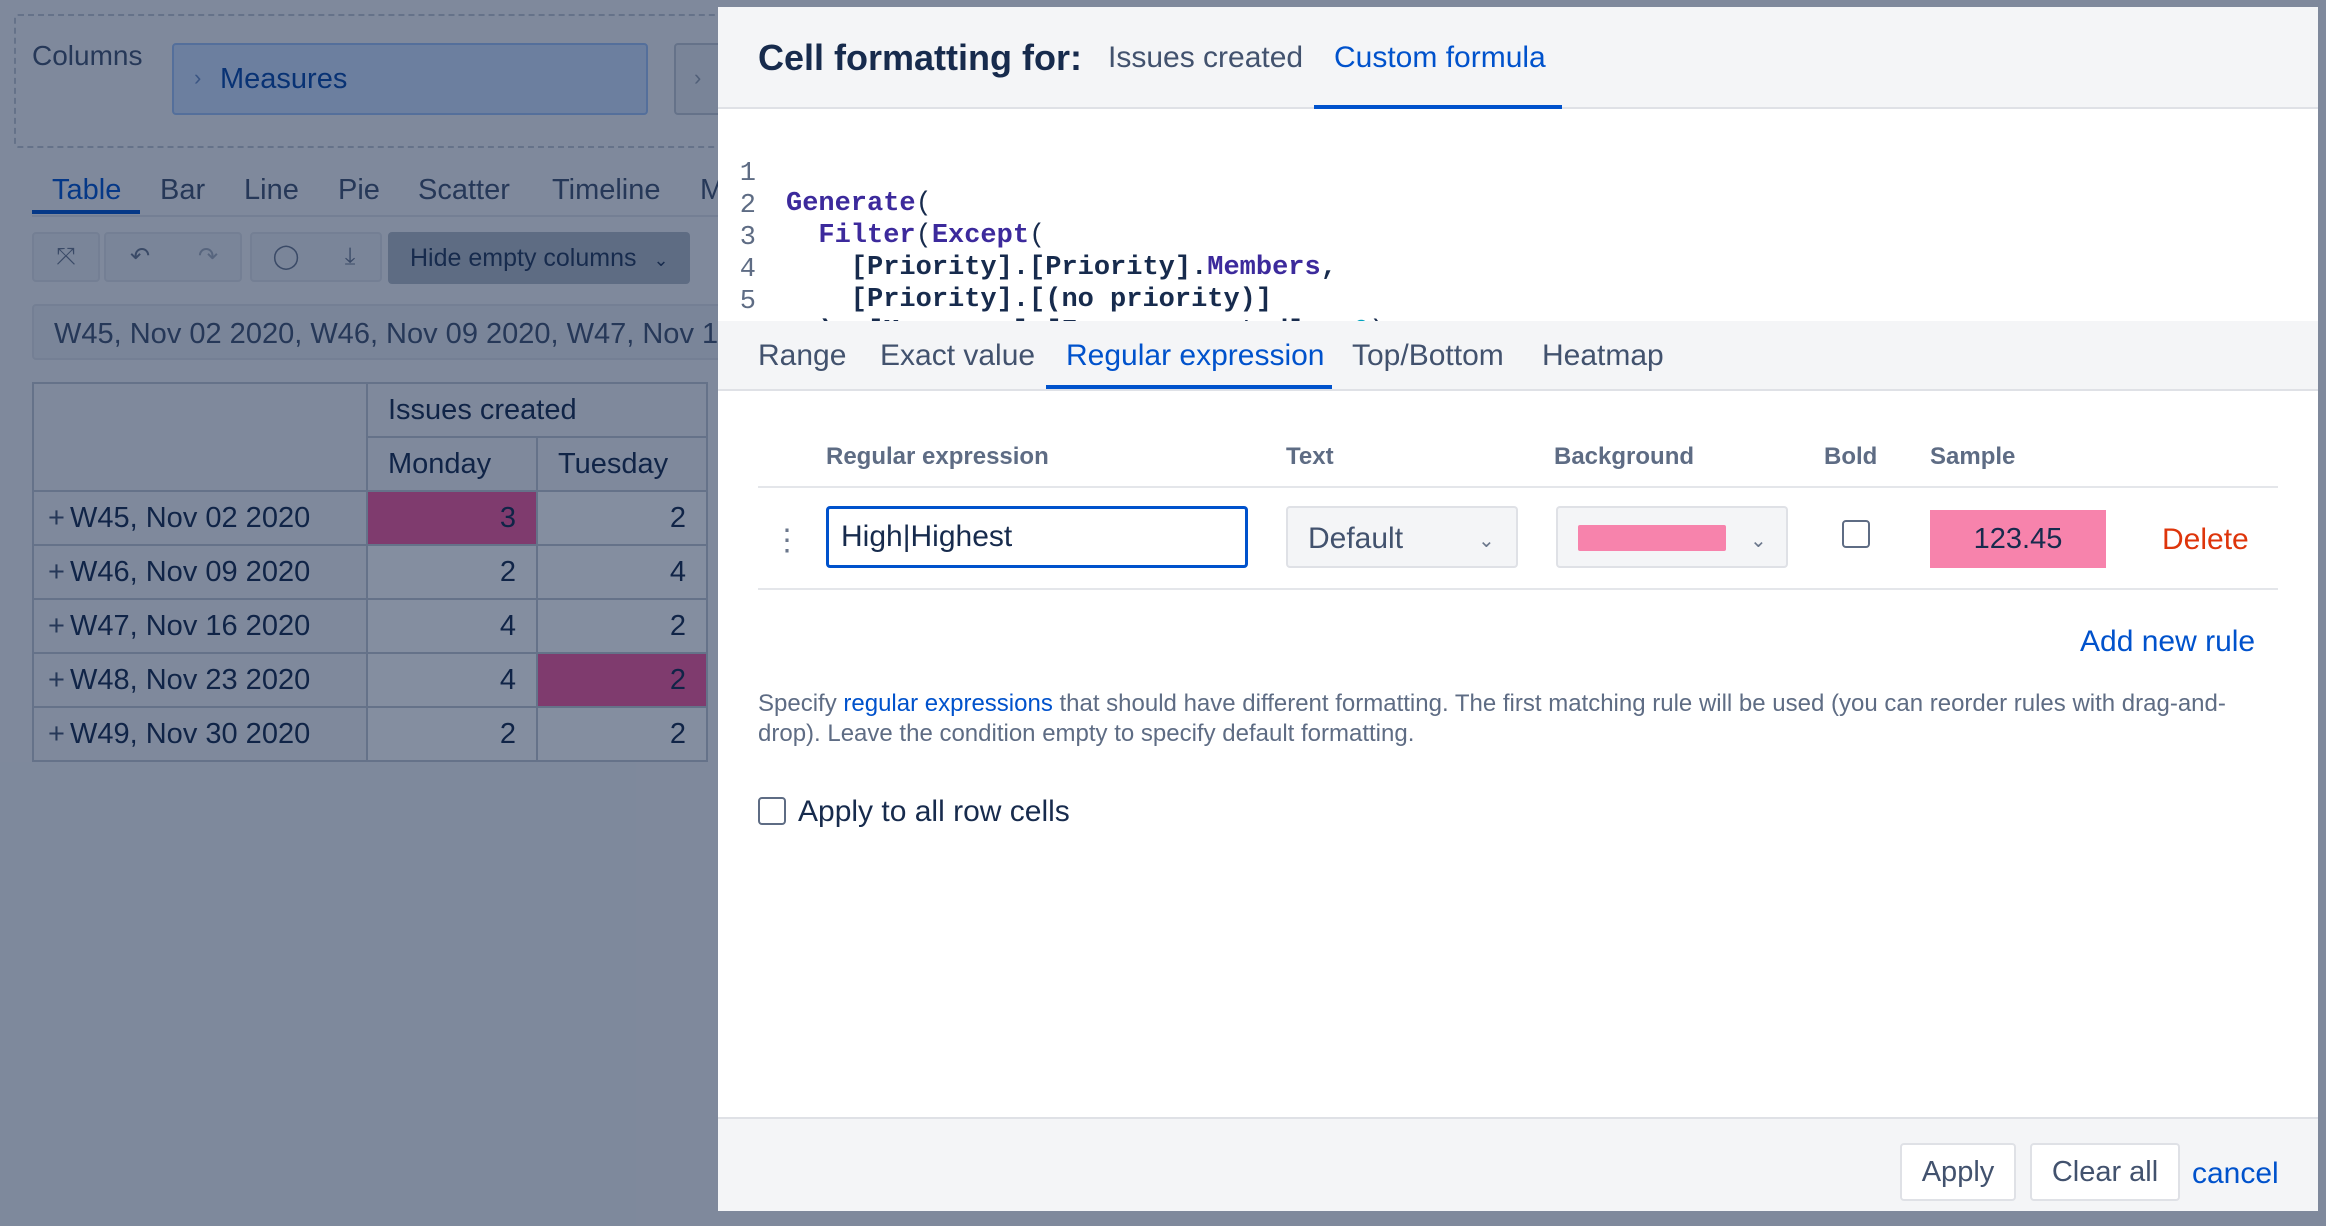 The image size is (2326, 1226). Describe the element at coordinates (1518, 1164) in the screenshot. I see `dialog-footer: Apply Clear all cancel` at that location.